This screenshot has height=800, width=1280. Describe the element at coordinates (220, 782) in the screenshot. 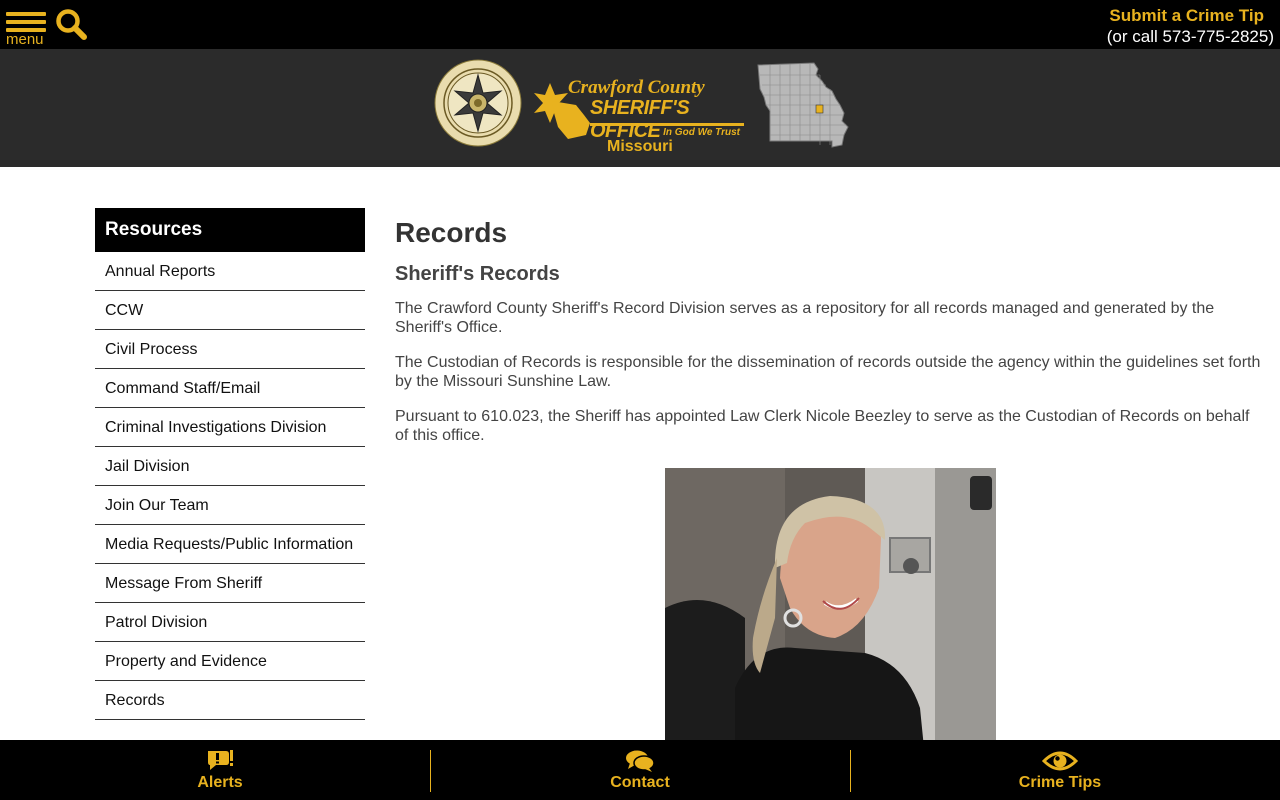

I see `alerts-label: Alerts` at that location.